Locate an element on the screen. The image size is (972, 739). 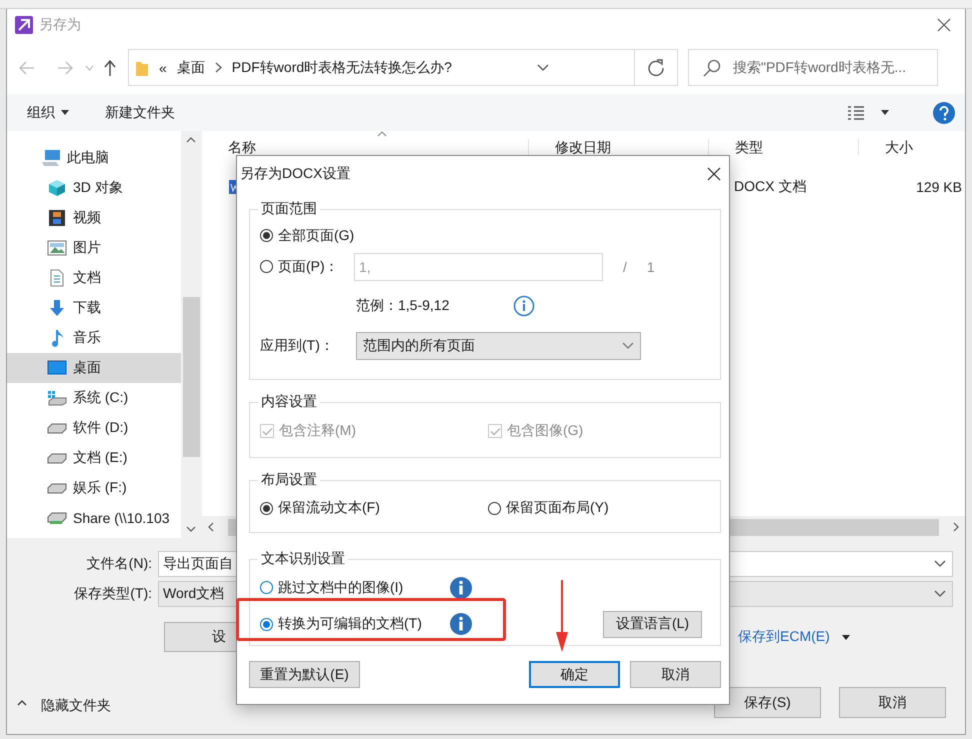
document-icon is located at coordinates (57, 278).